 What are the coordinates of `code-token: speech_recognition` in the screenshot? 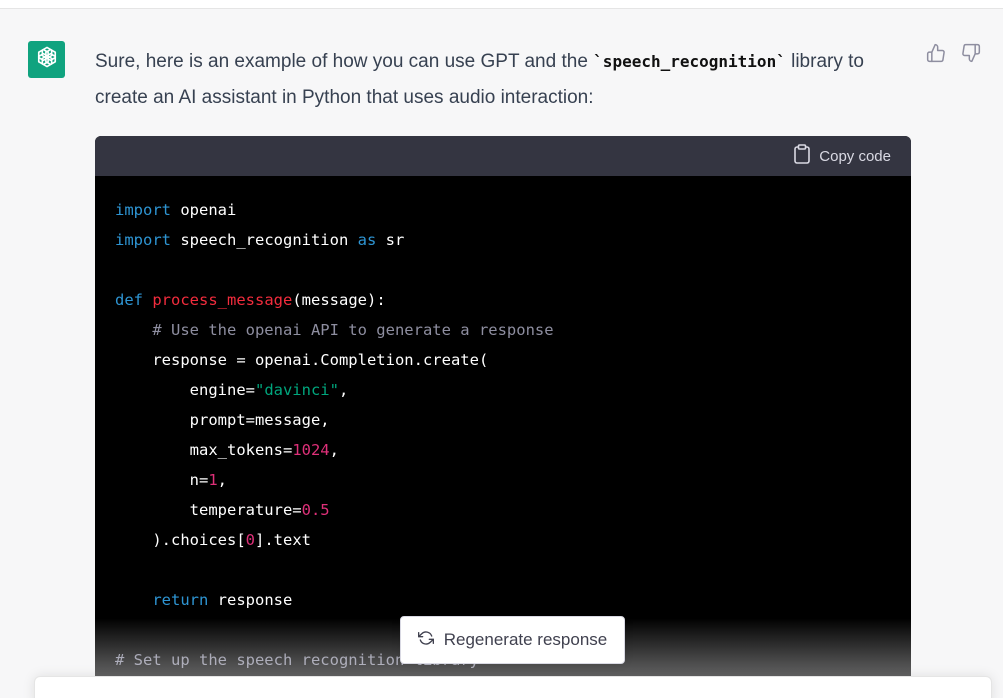 It's located at (264, 240).